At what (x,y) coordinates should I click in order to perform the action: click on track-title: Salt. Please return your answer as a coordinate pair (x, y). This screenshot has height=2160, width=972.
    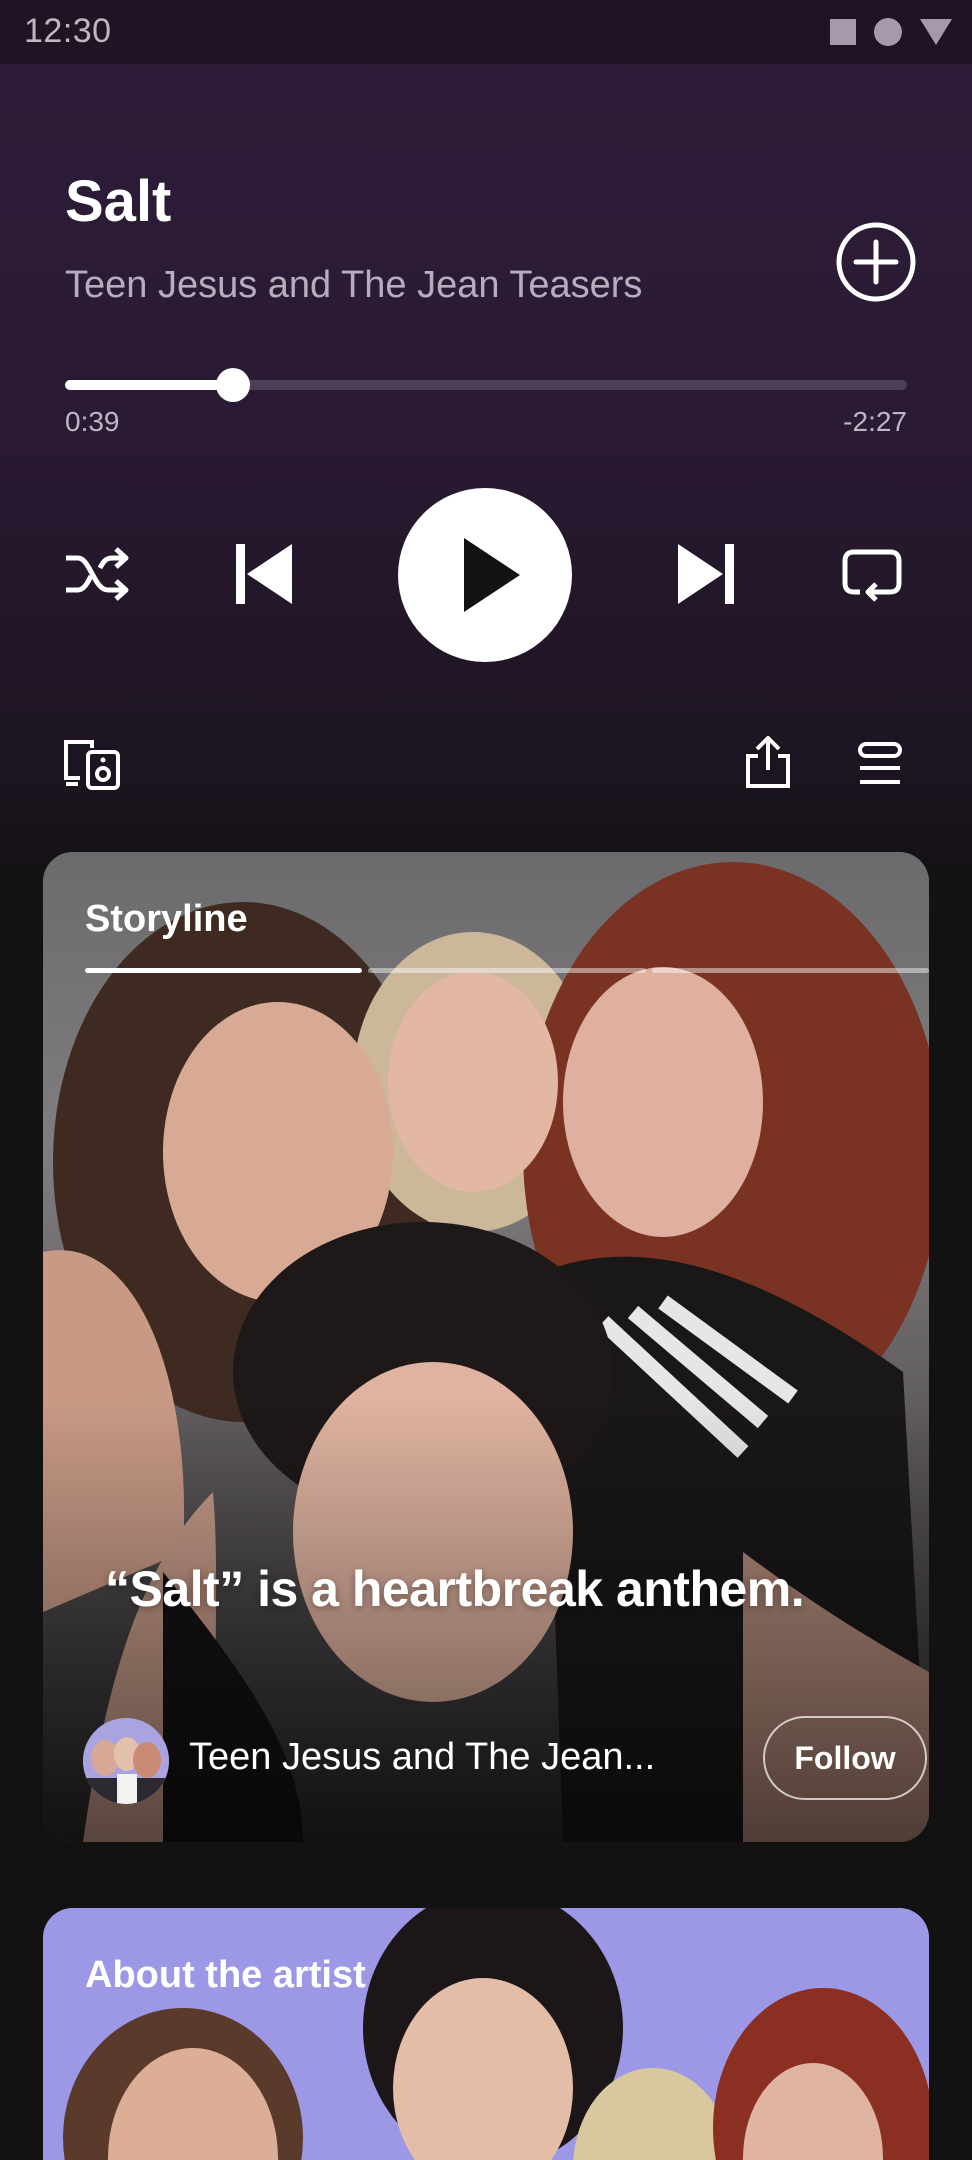
    Looking at the image, I should click on (118, 201).